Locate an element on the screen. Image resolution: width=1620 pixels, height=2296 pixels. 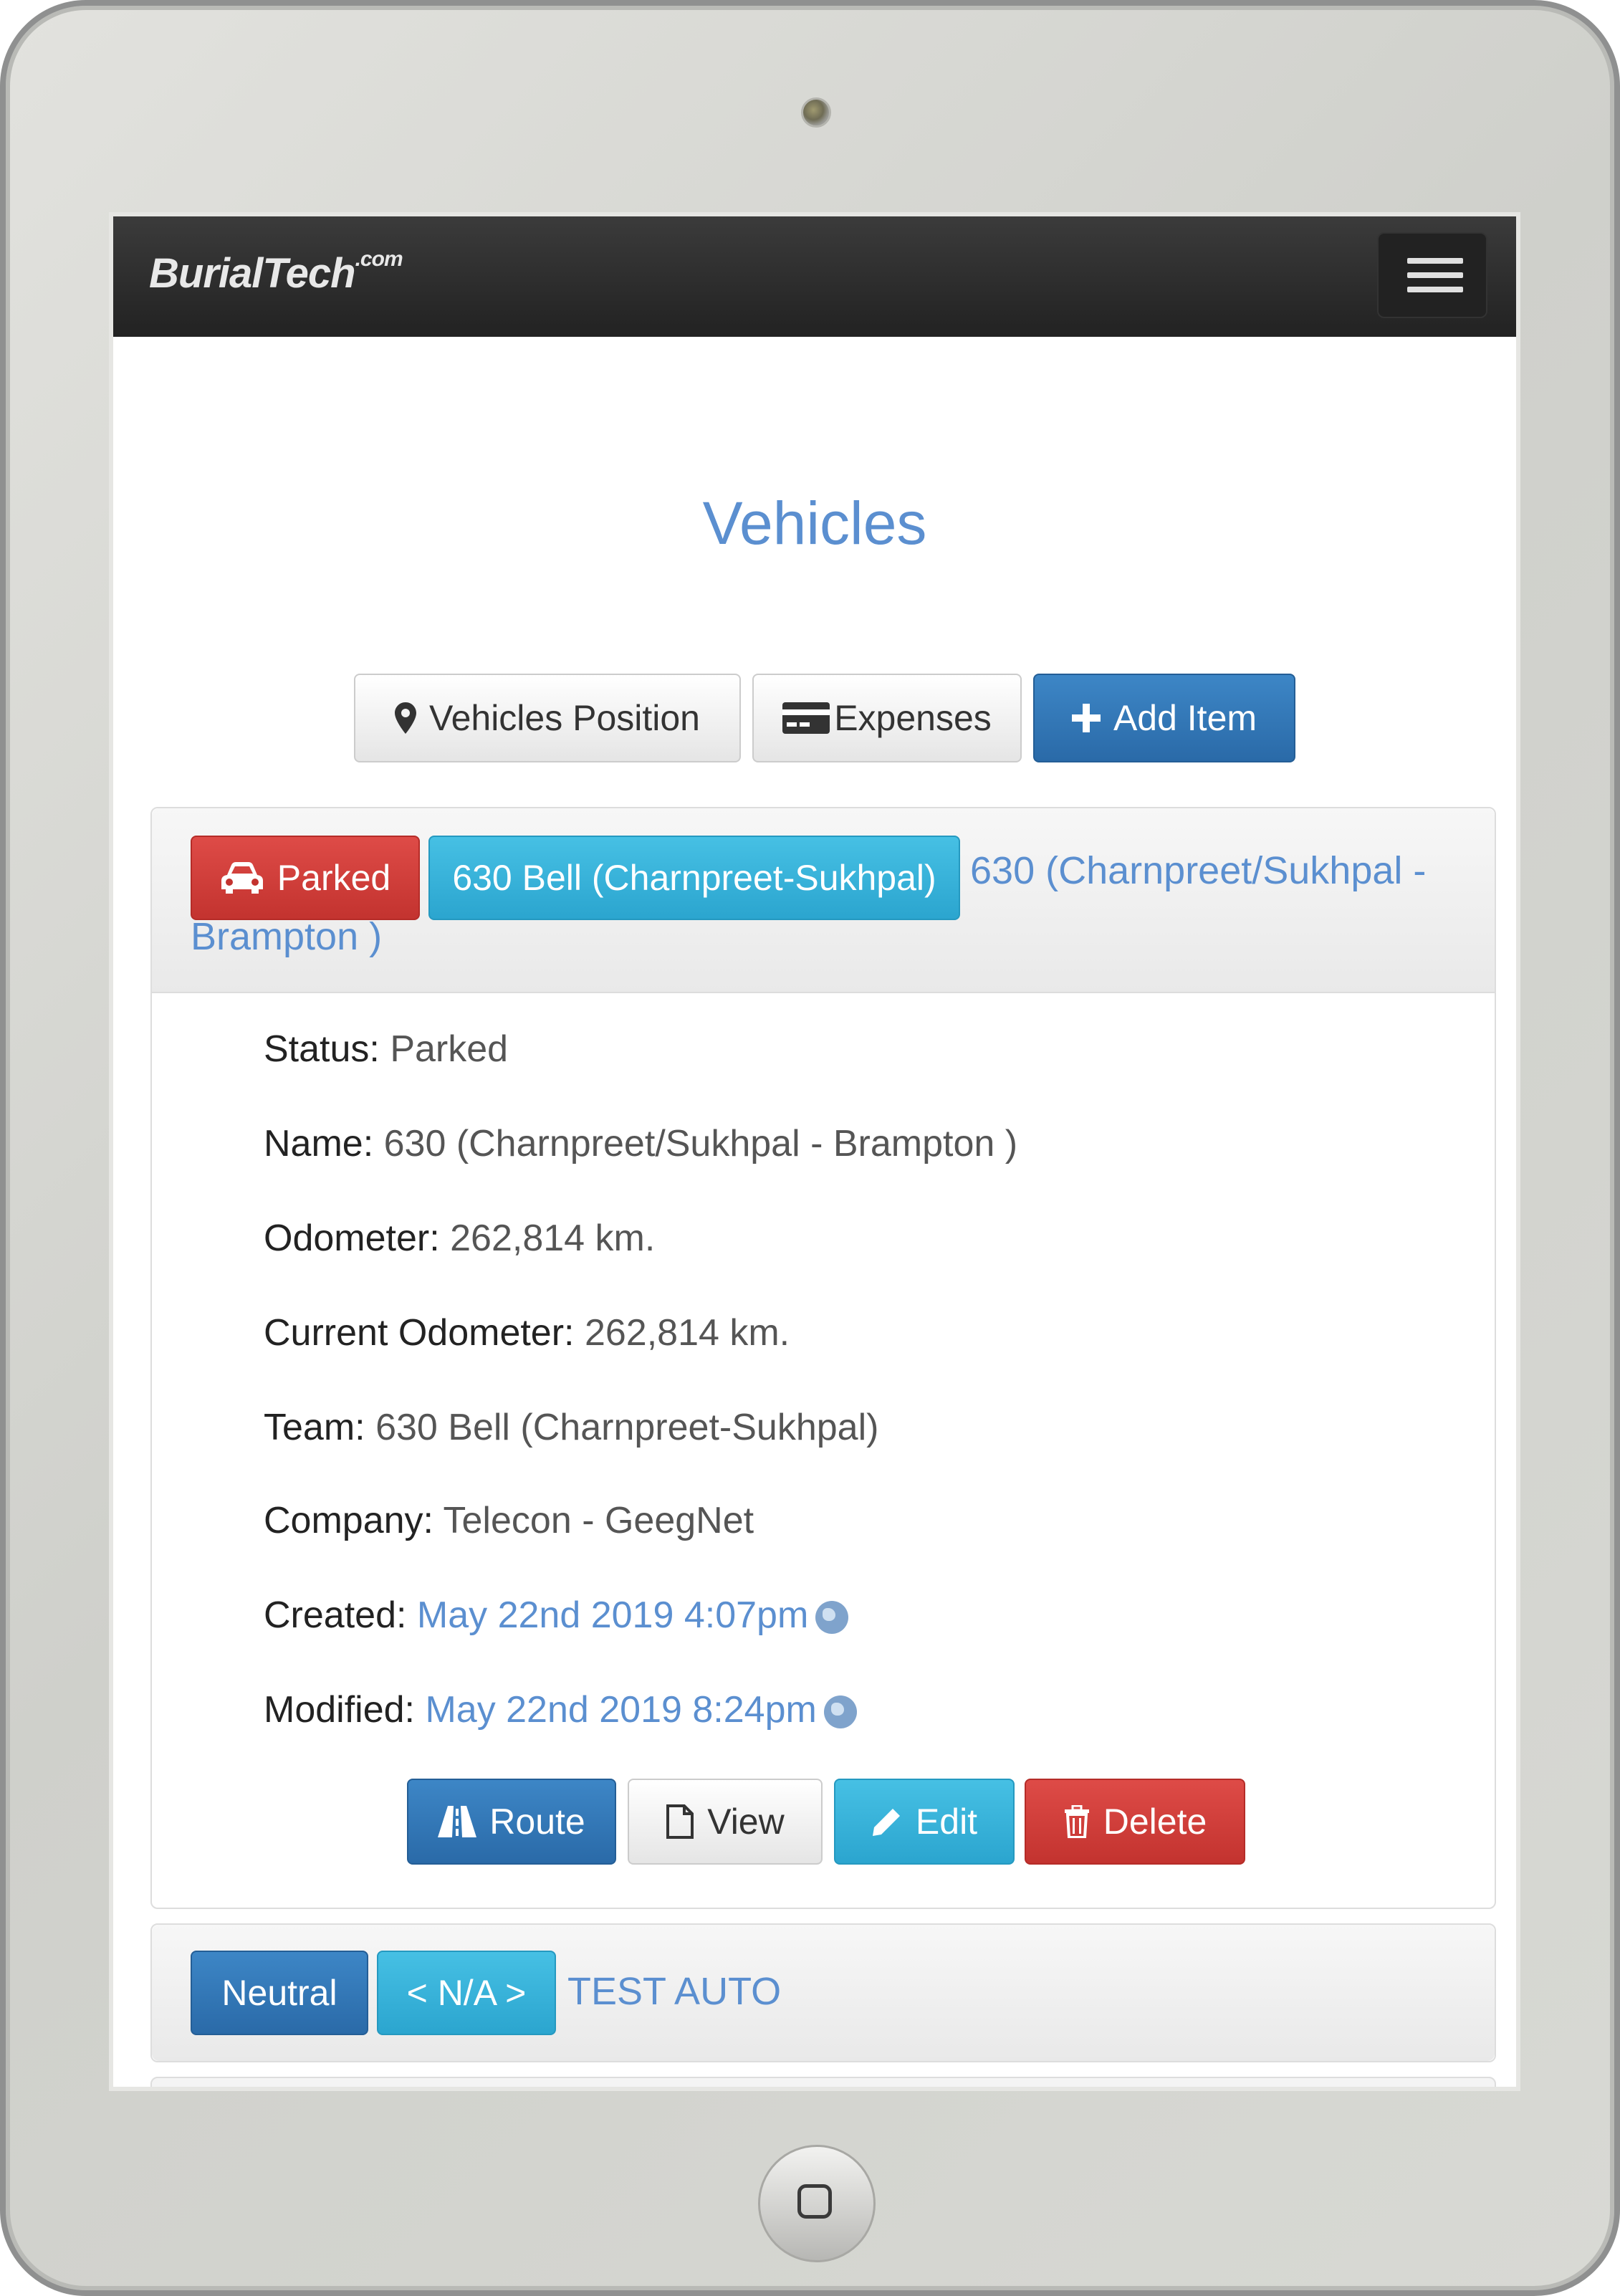
view-button: View is located at coordinates (725, 1822).